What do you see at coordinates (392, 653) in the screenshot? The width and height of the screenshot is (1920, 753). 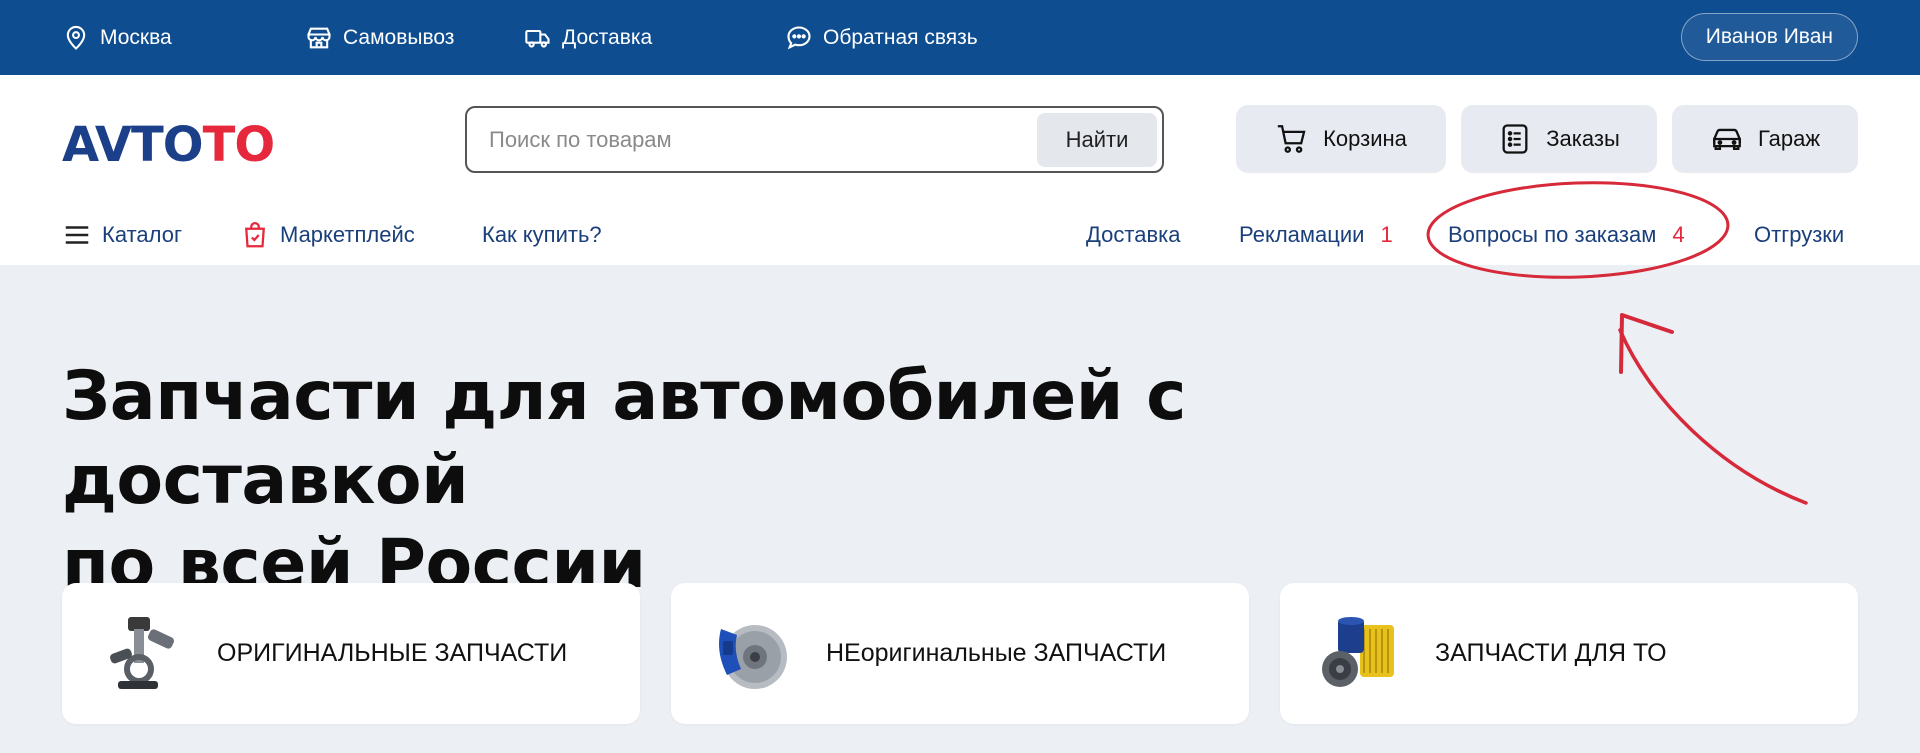 I see `category-card-label: ОРИГИНАЛЬНЫЕ ЗАПЧАСТИ` at bounding box center [392, 653].